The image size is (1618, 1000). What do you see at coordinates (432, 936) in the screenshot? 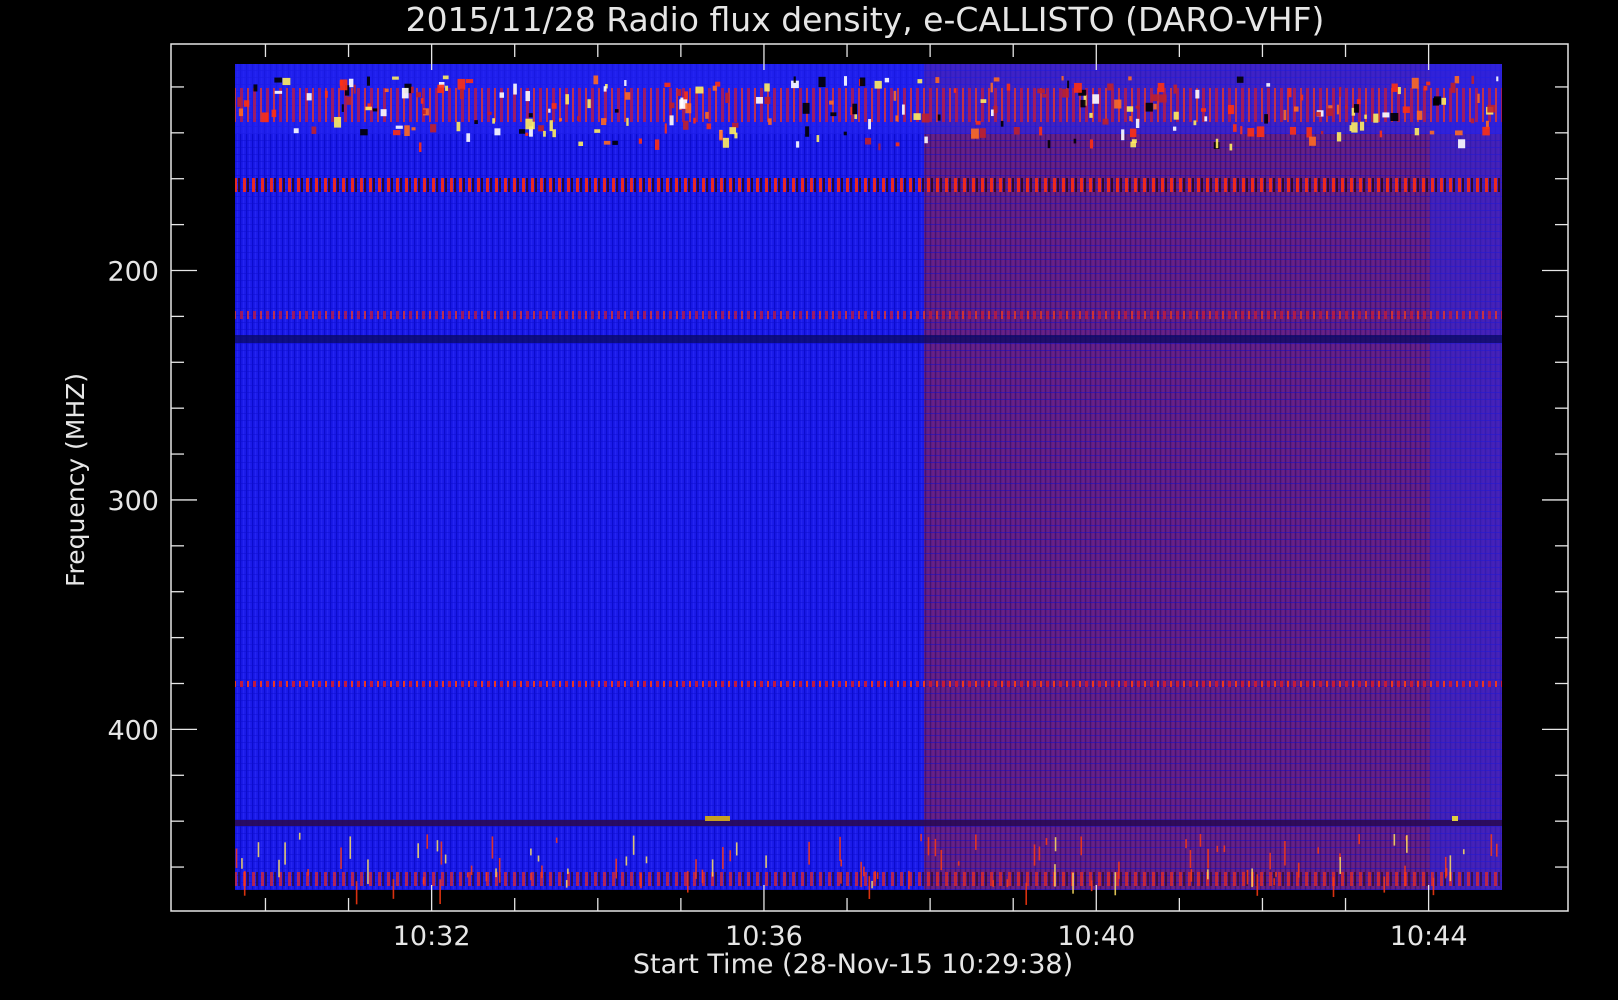
I see `x-tick-label: 10:32` at bounding box center [432, 936].